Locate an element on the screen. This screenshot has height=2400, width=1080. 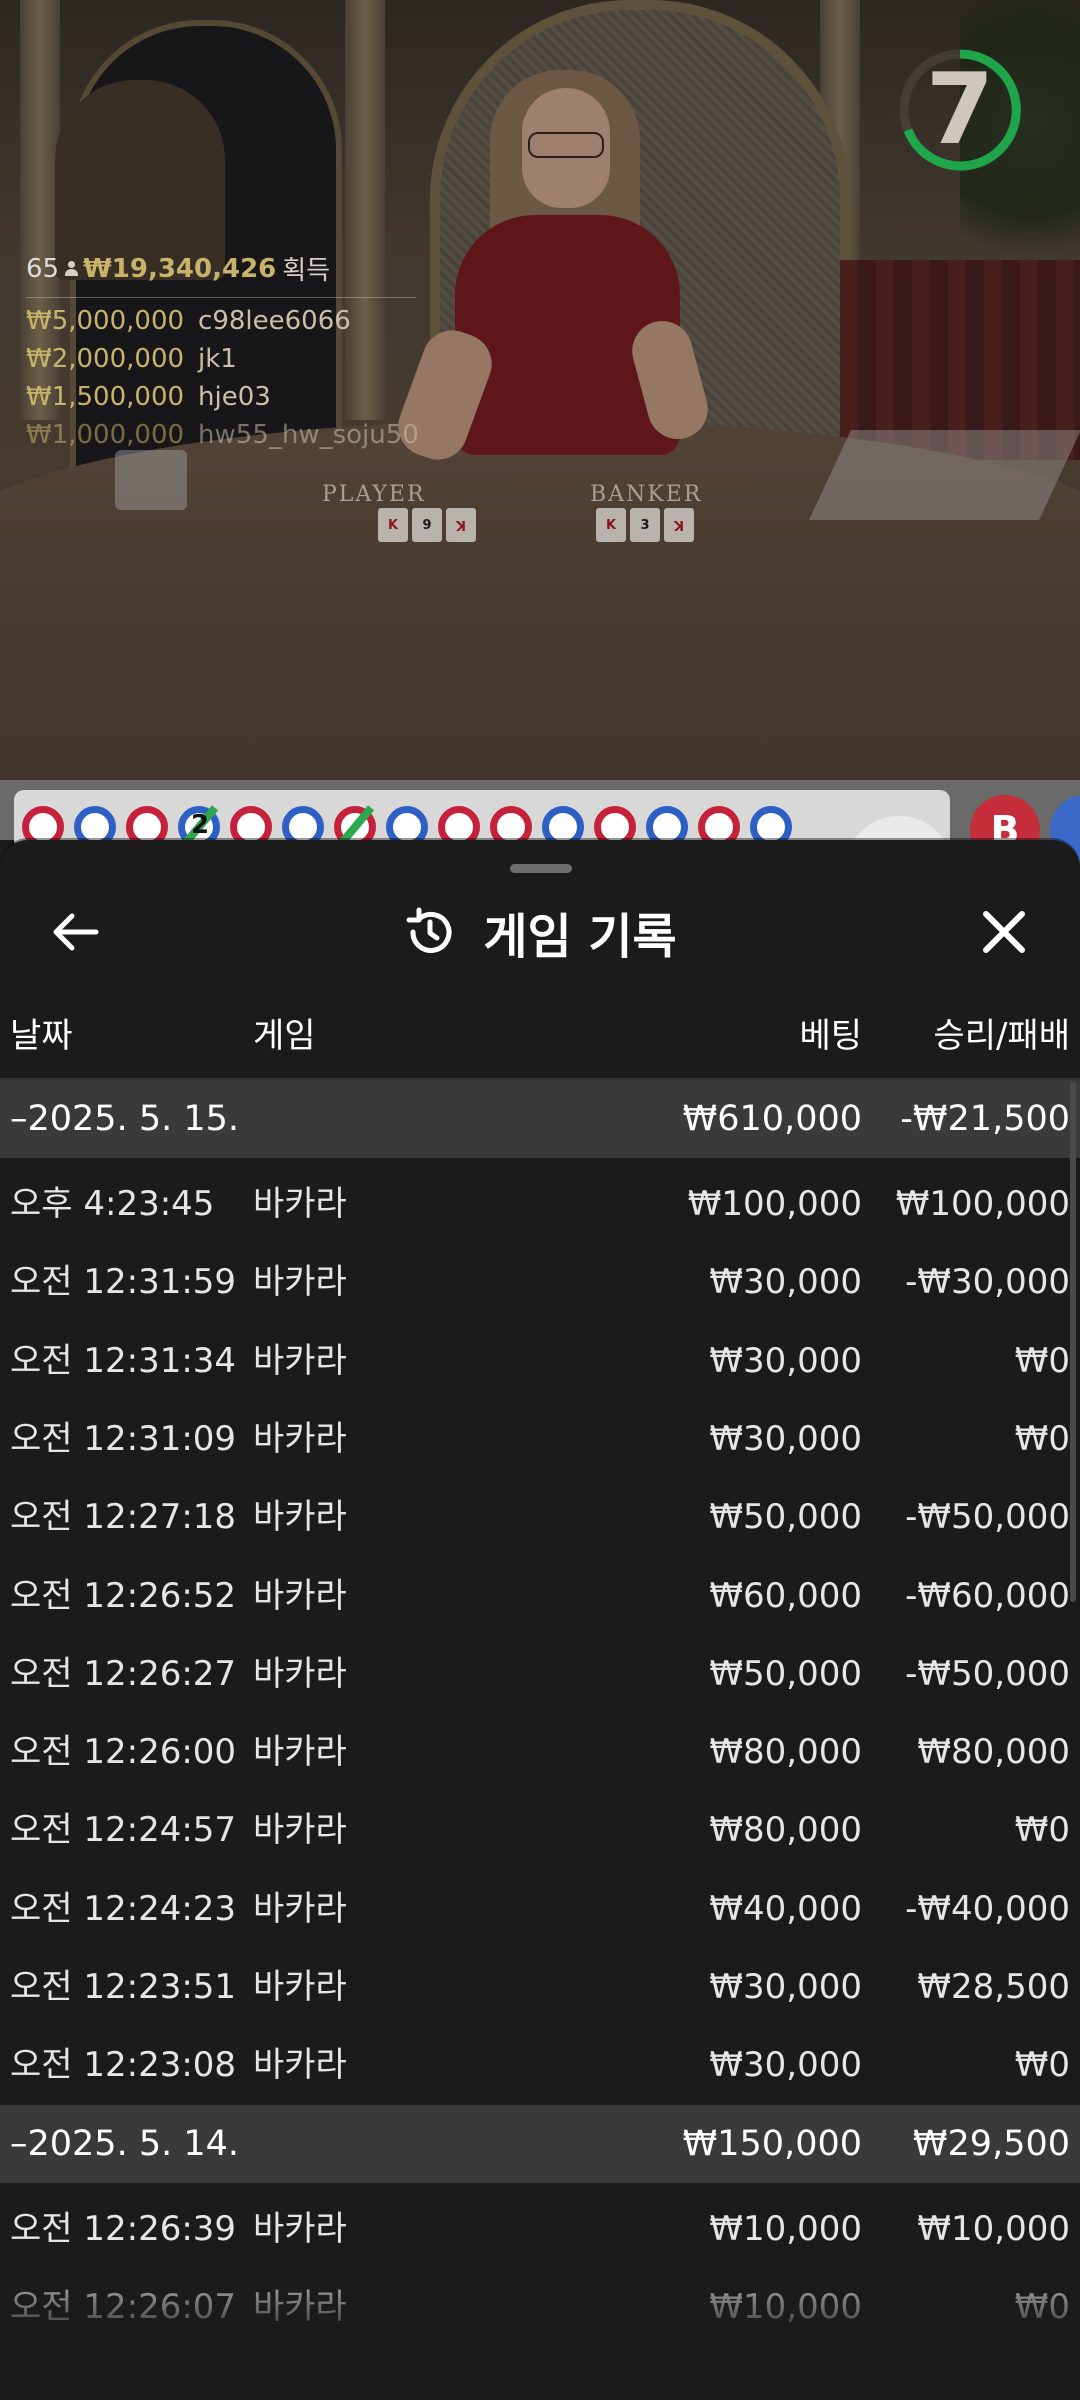
winner-amount: ₩5,000,000 is located at coordinates (105, 321).